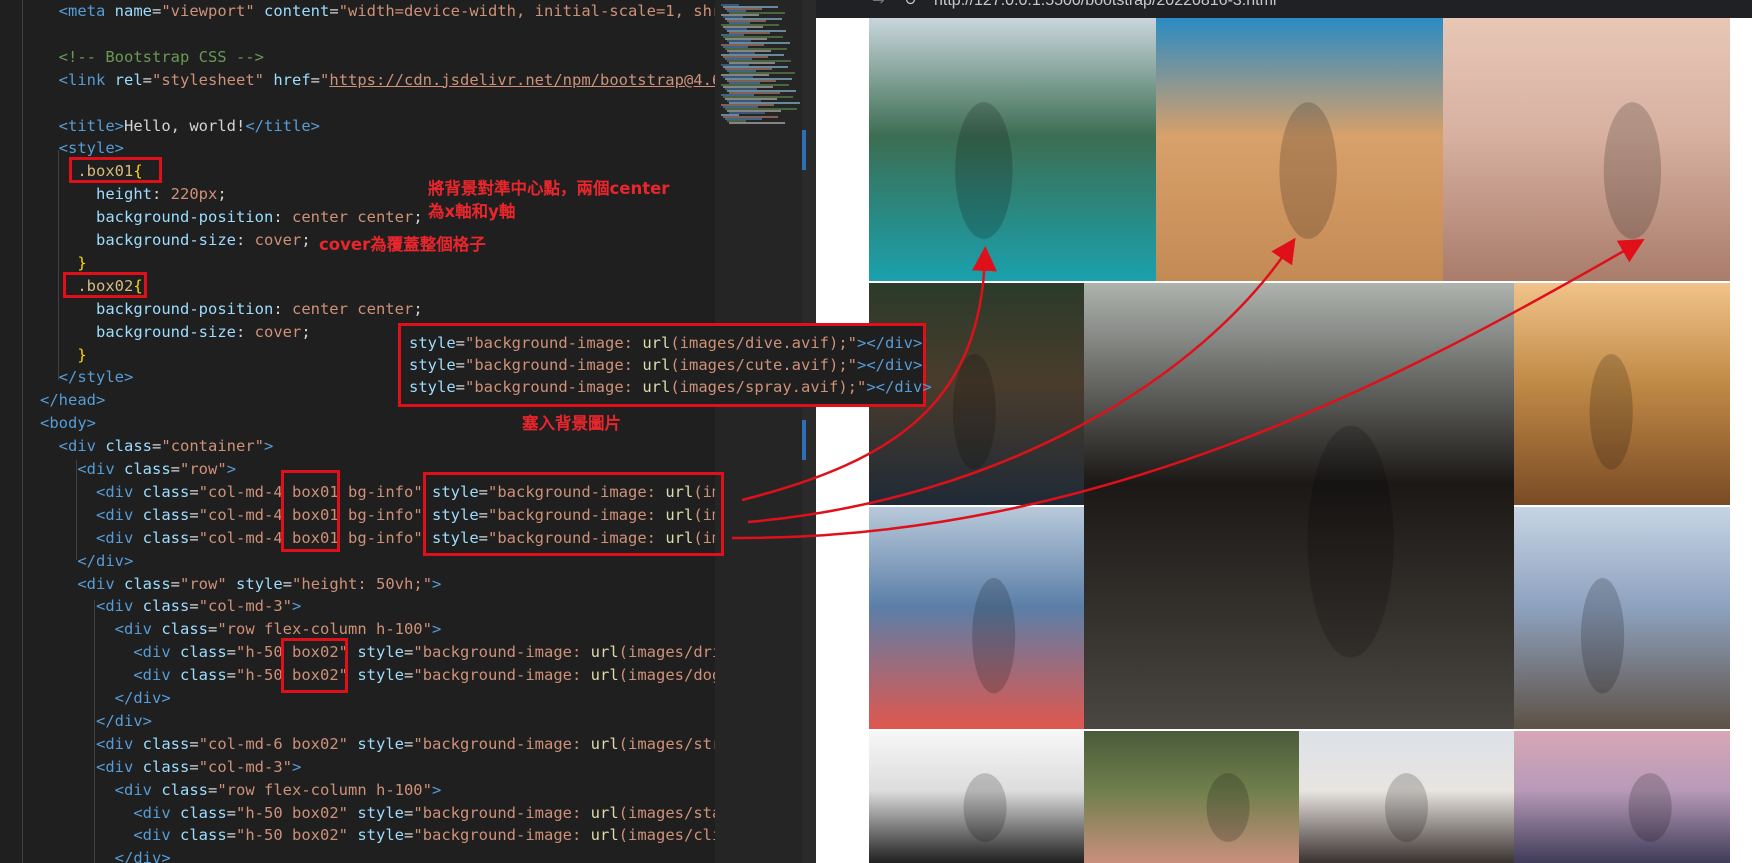  I want to click on code-line: <title>Hello, world!</title>, so click(180, 126).